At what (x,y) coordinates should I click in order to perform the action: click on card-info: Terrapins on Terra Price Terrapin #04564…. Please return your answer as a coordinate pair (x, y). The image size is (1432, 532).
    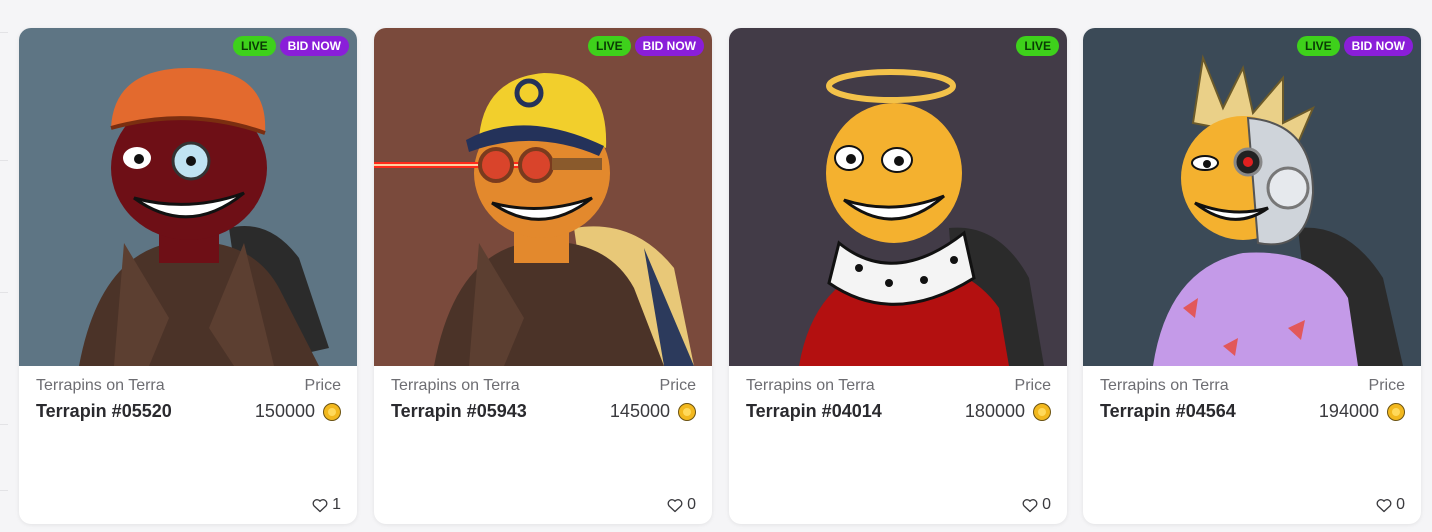
    Looking at the image, I should click on (1252, 445).